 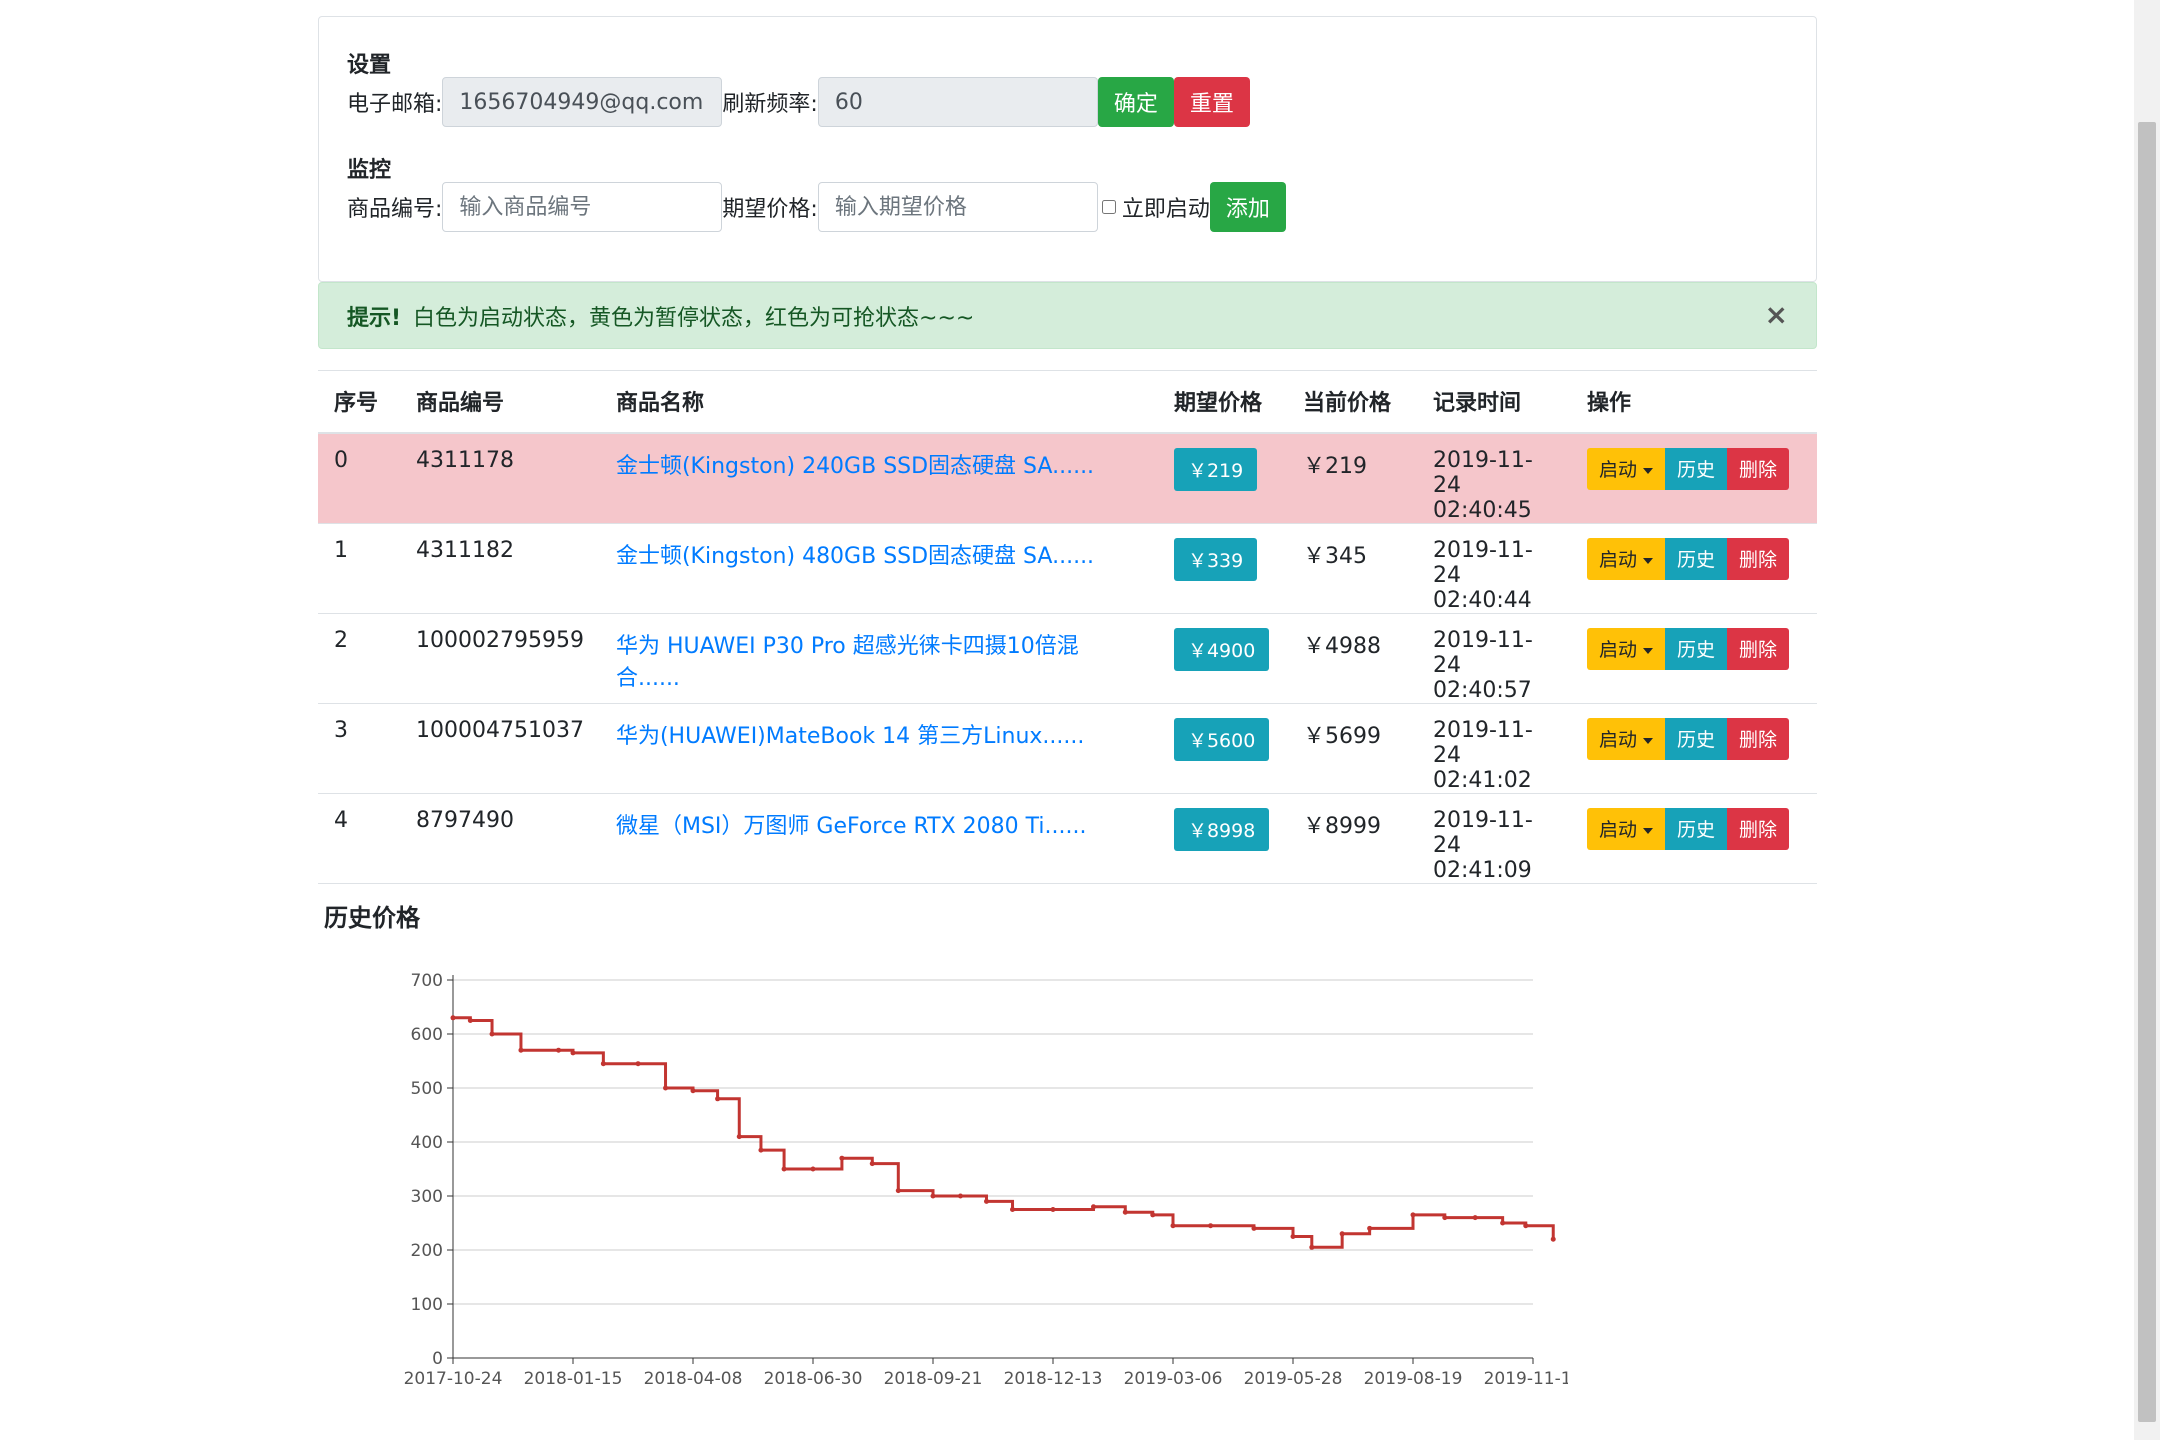 What do you see at coordinates (813, 1379) in the screenshot?
I see `x-tick-label: 2018-06-30` at bounding box center [813, 1379].